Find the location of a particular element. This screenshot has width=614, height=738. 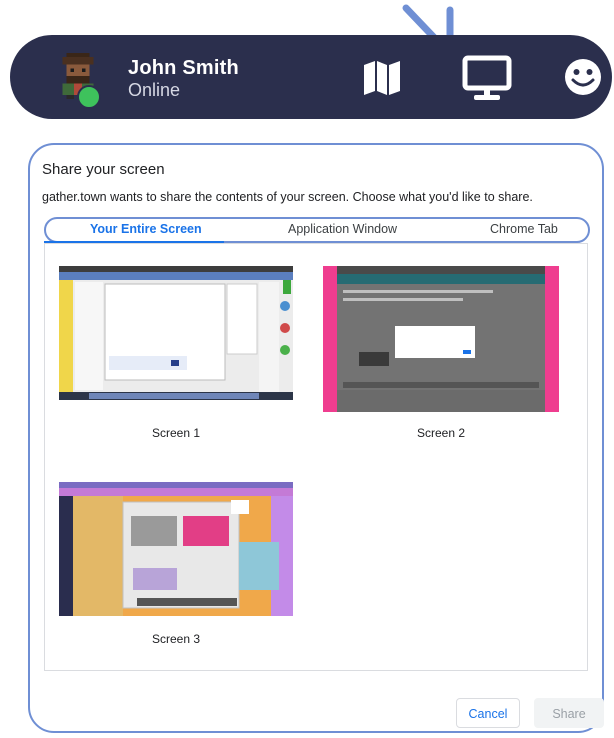

screen-2-label: Screen 2 is located at coordinates (441, 433).